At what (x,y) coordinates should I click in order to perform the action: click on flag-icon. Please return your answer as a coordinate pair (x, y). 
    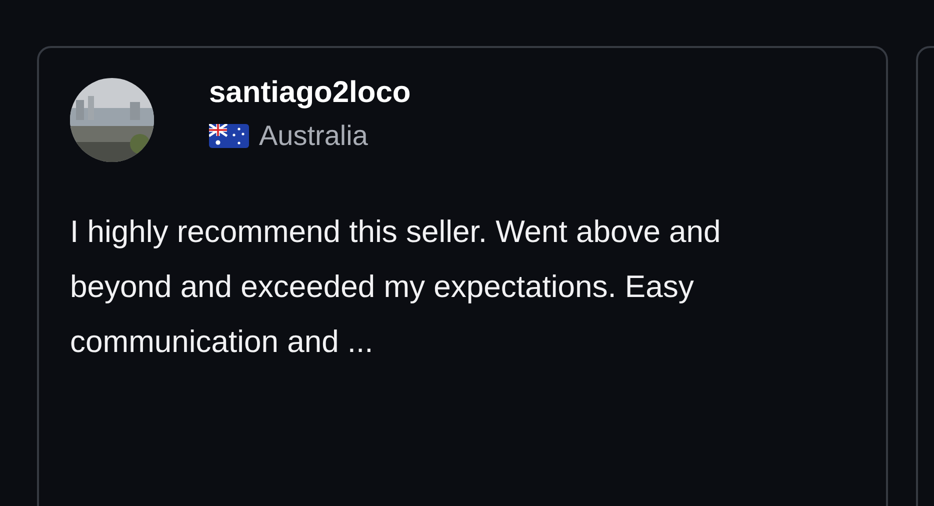
    Looking at the image, I should click on (229, 136).